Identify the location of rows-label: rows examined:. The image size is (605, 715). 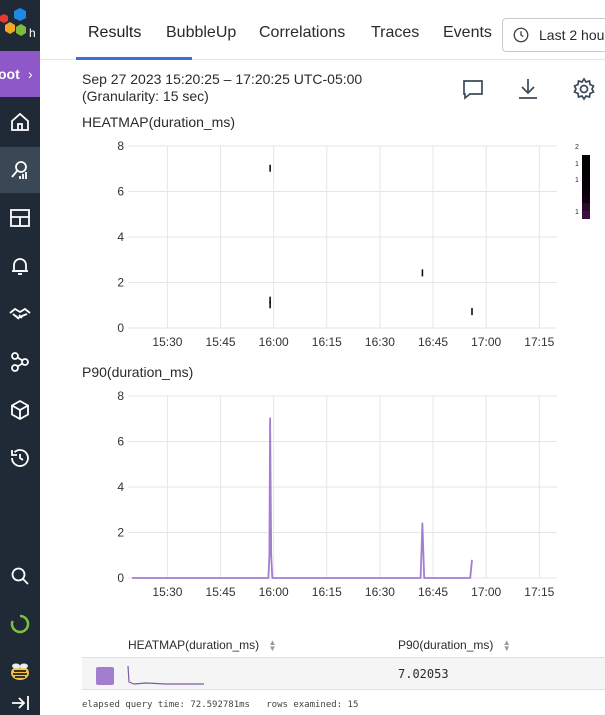
(304, 705).